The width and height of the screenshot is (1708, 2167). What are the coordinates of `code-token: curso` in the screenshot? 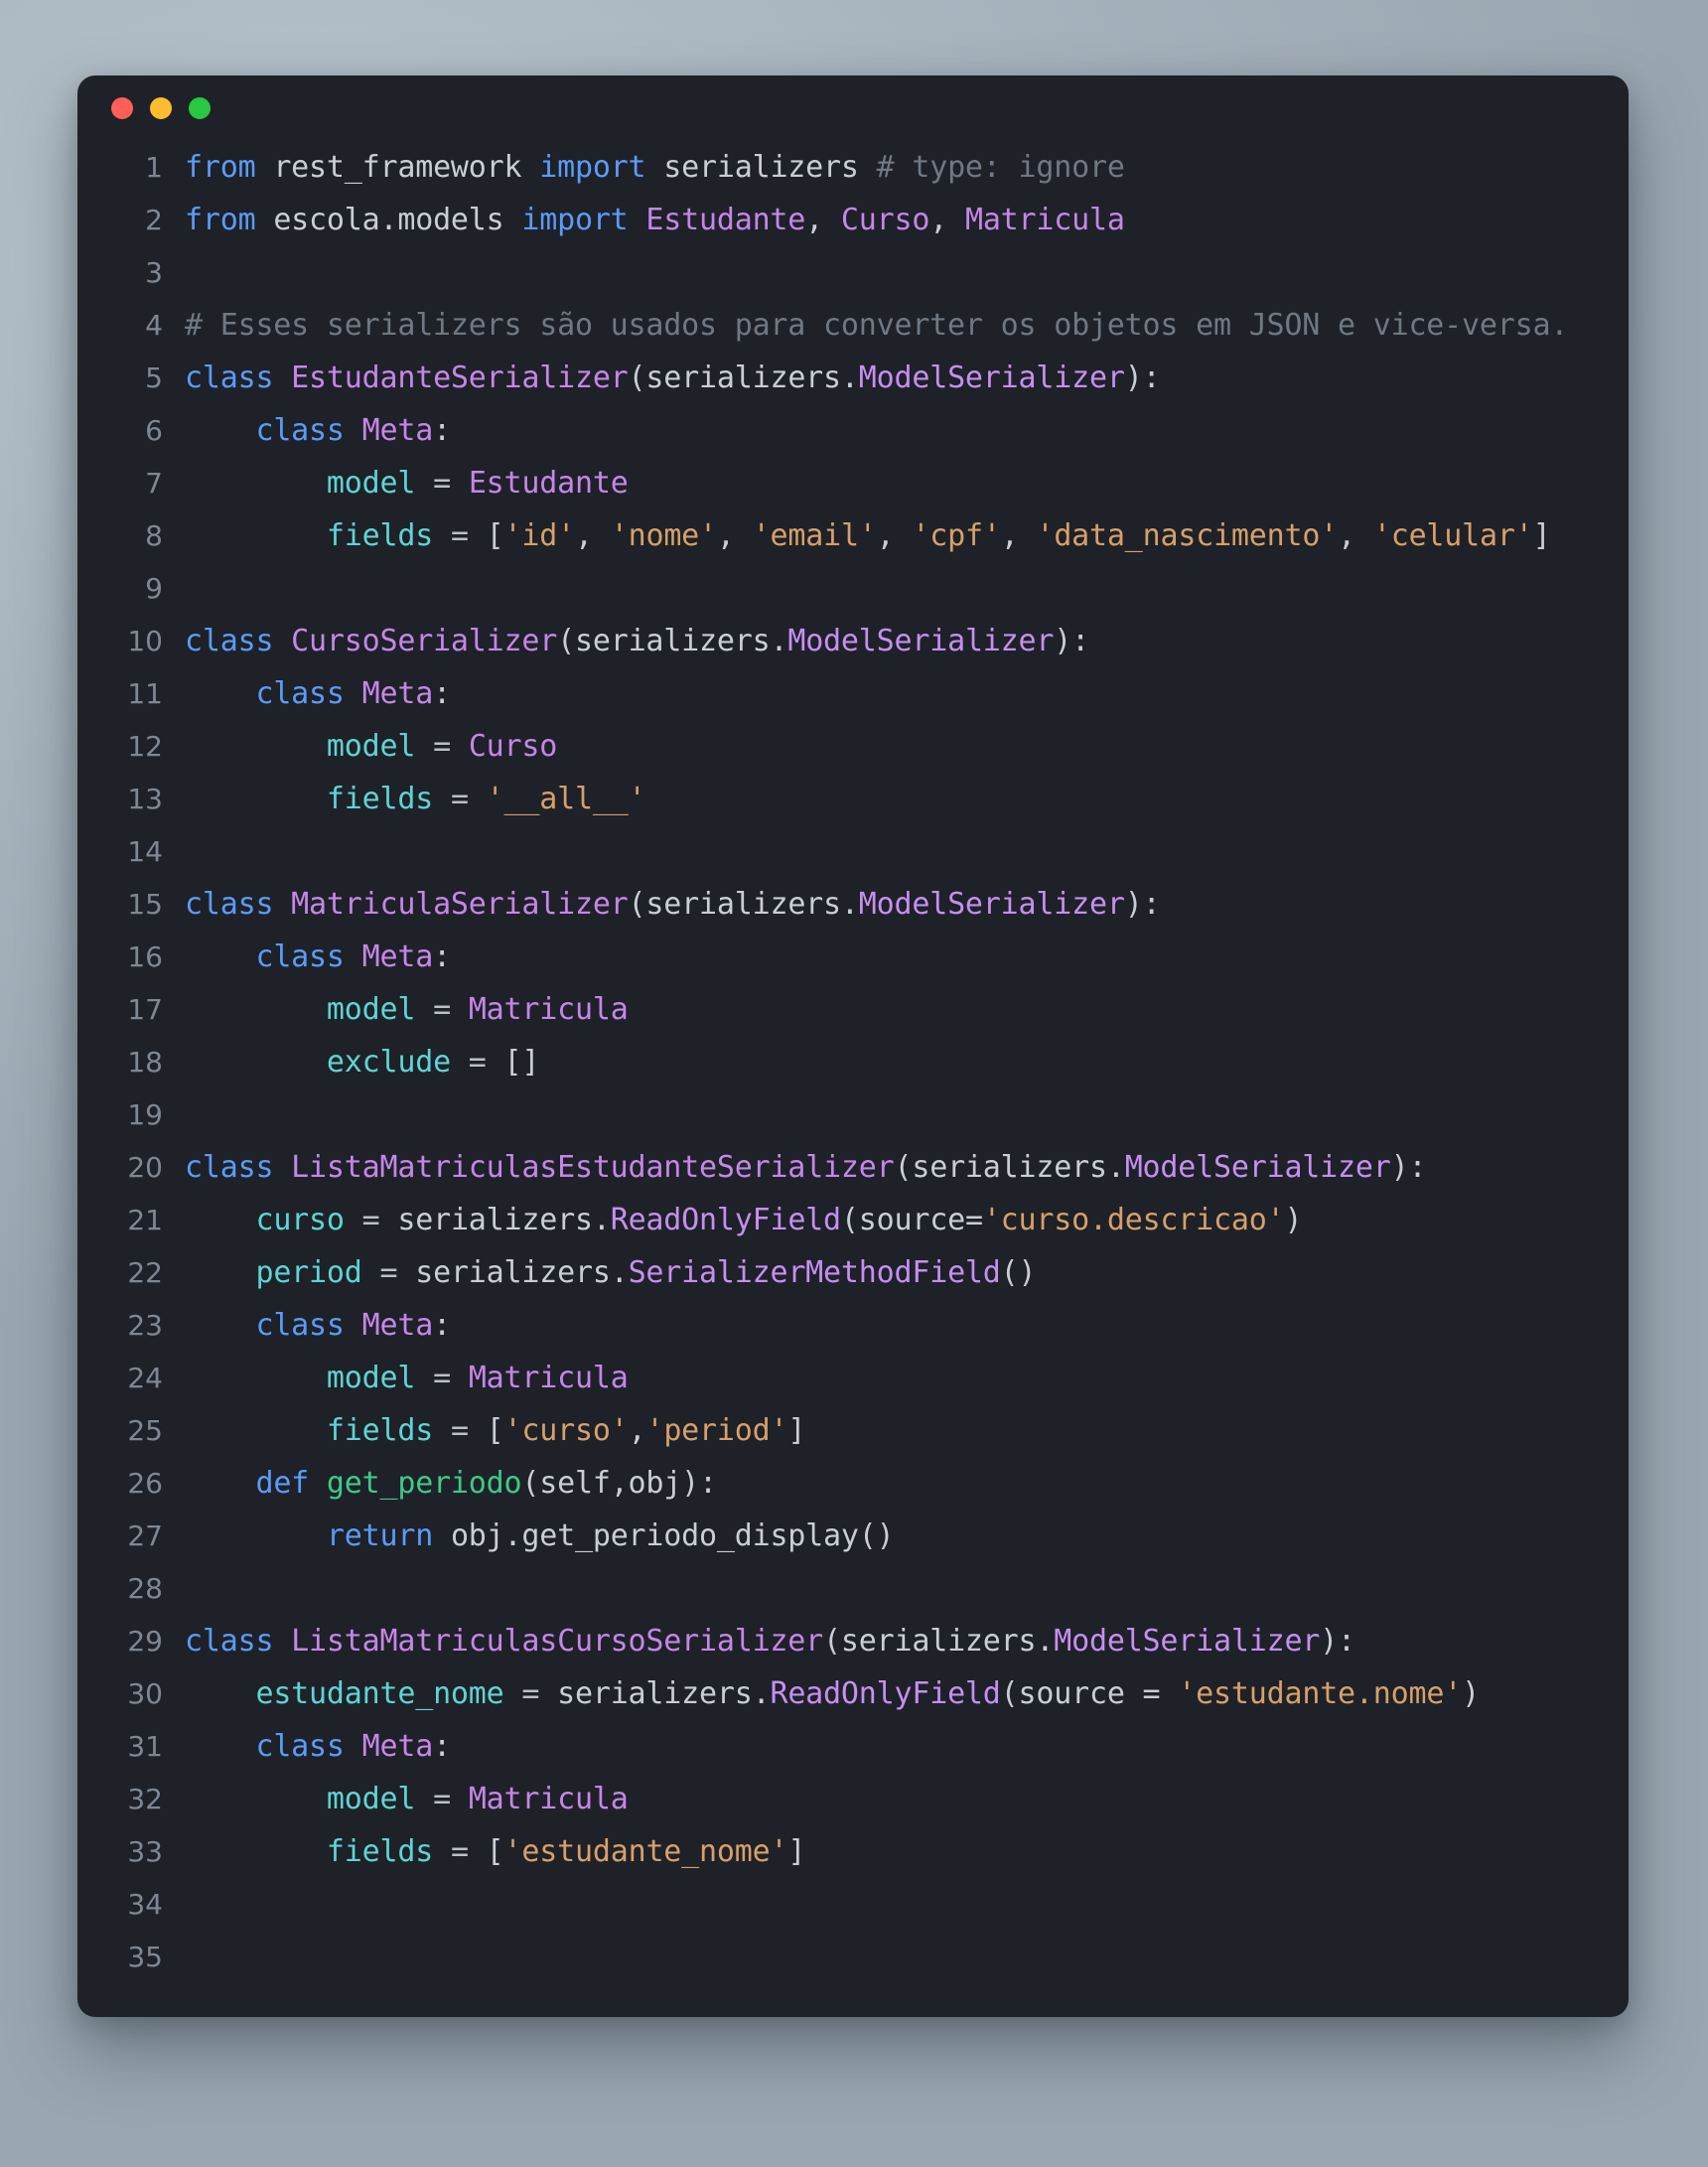 It's located at (300, 1220).